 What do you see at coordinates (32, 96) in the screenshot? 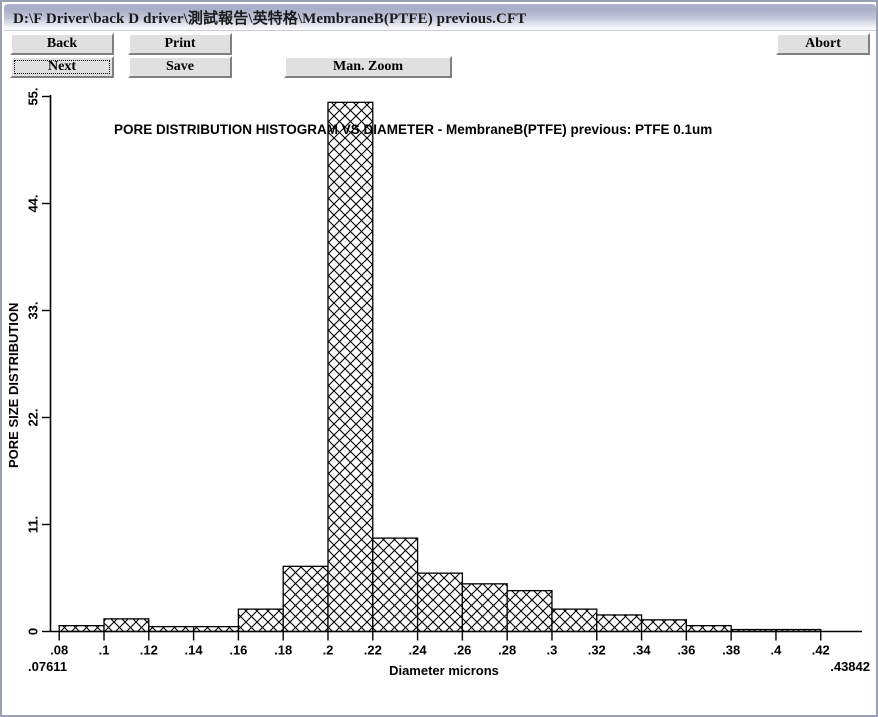
I see `y-tick-label: 55.` at bounding box center [32, 96].